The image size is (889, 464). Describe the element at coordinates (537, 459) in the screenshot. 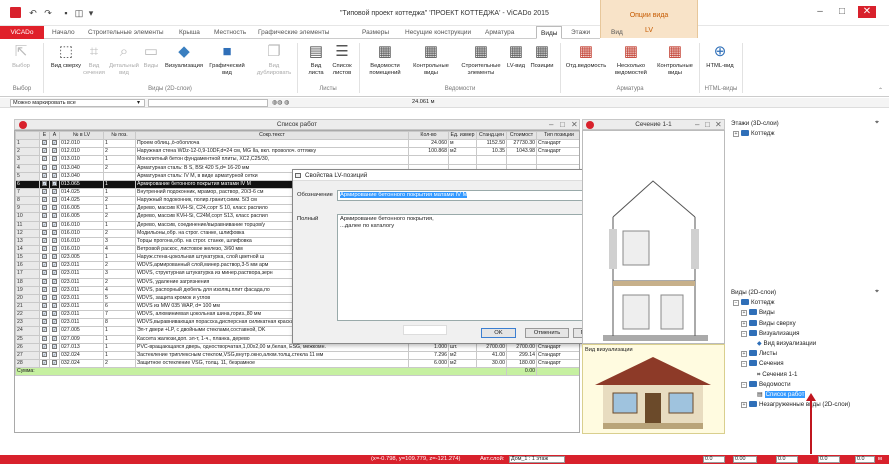

I see `active-layer-select: Дом_1 : 1 этаж` at that location.